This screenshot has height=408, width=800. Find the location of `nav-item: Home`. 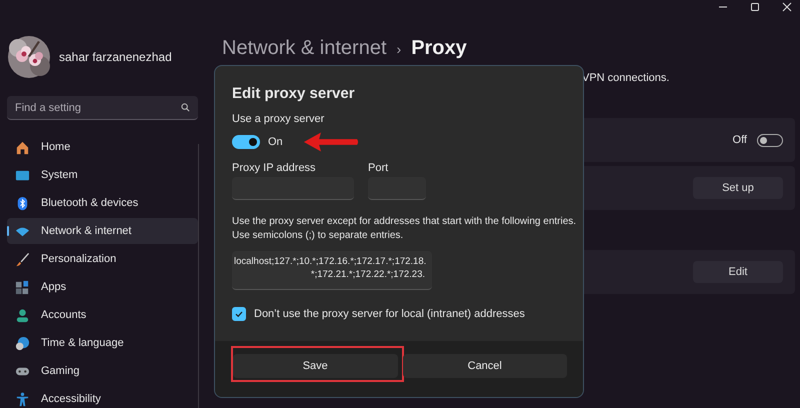

nav-item: Home is located at coordinates (102, 147).